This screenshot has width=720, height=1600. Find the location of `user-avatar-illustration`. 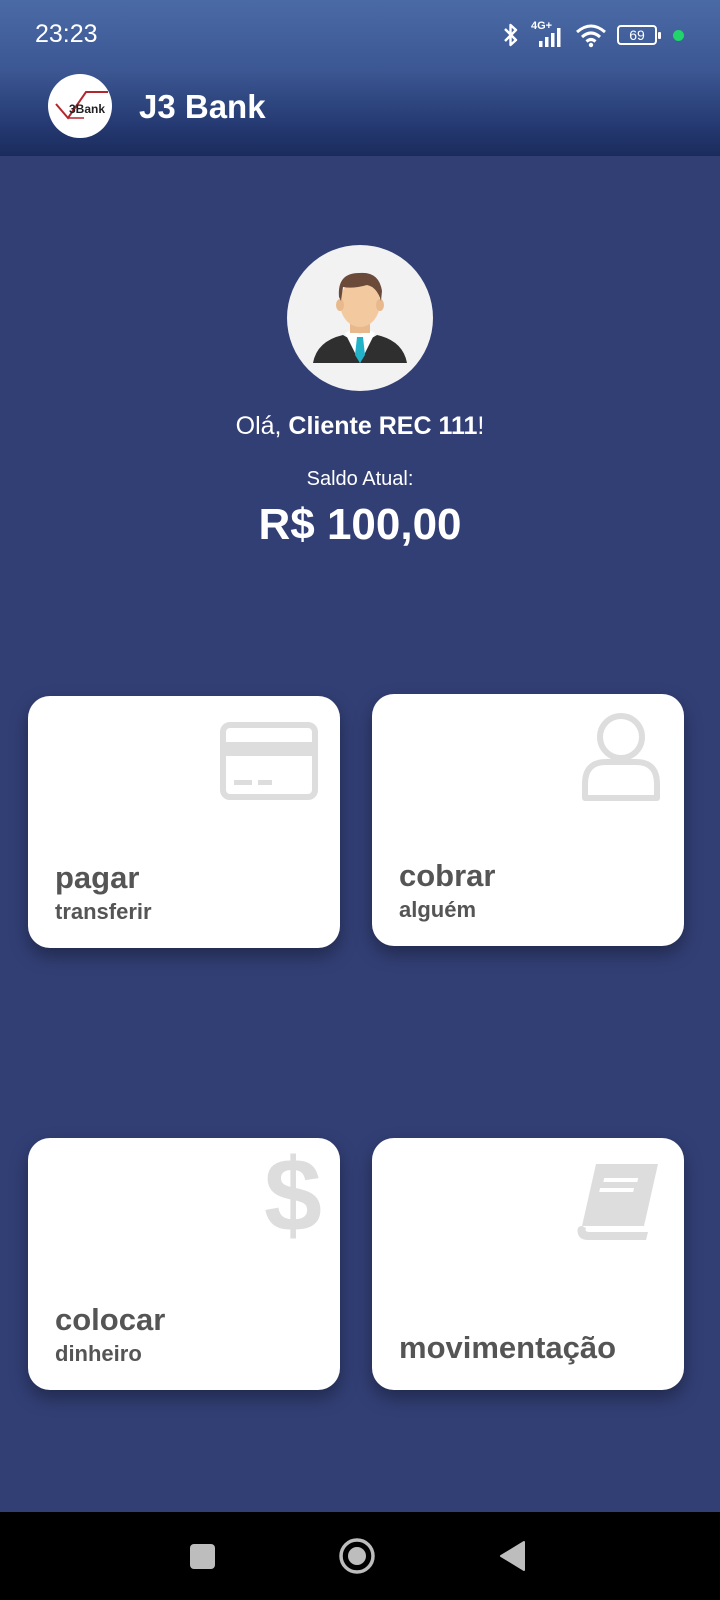

user-avatar-illustration is located at coordinates (360, 317).